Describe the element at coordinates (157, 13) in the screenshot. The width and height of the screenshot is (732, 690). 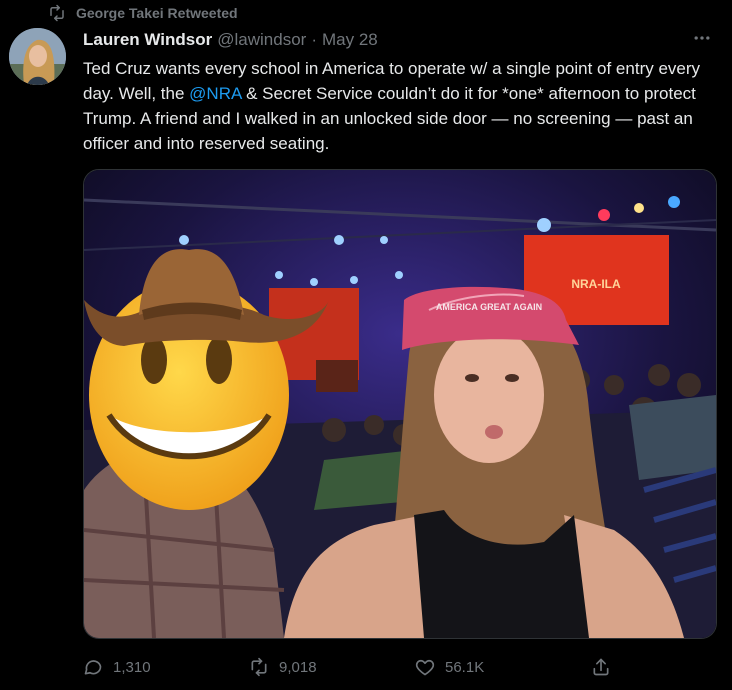
I see `retweet-banner-text: George Takei Retweeted` at that location.